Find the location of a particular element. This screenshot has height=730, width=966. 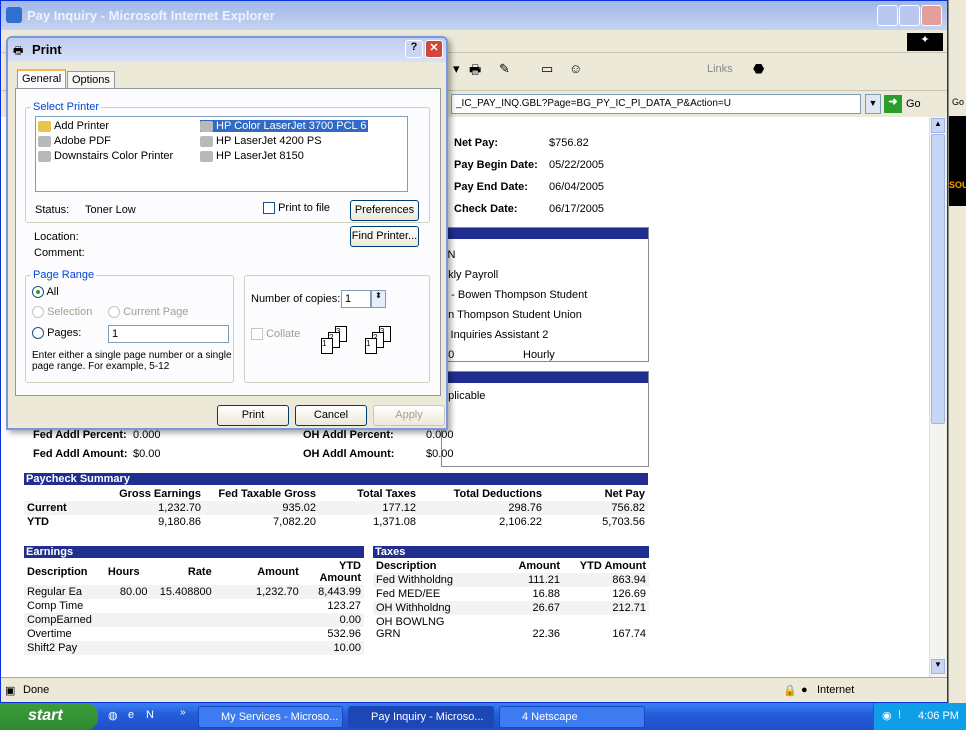

printer-item-add: Add Printer is located at coordinates (73, 126).